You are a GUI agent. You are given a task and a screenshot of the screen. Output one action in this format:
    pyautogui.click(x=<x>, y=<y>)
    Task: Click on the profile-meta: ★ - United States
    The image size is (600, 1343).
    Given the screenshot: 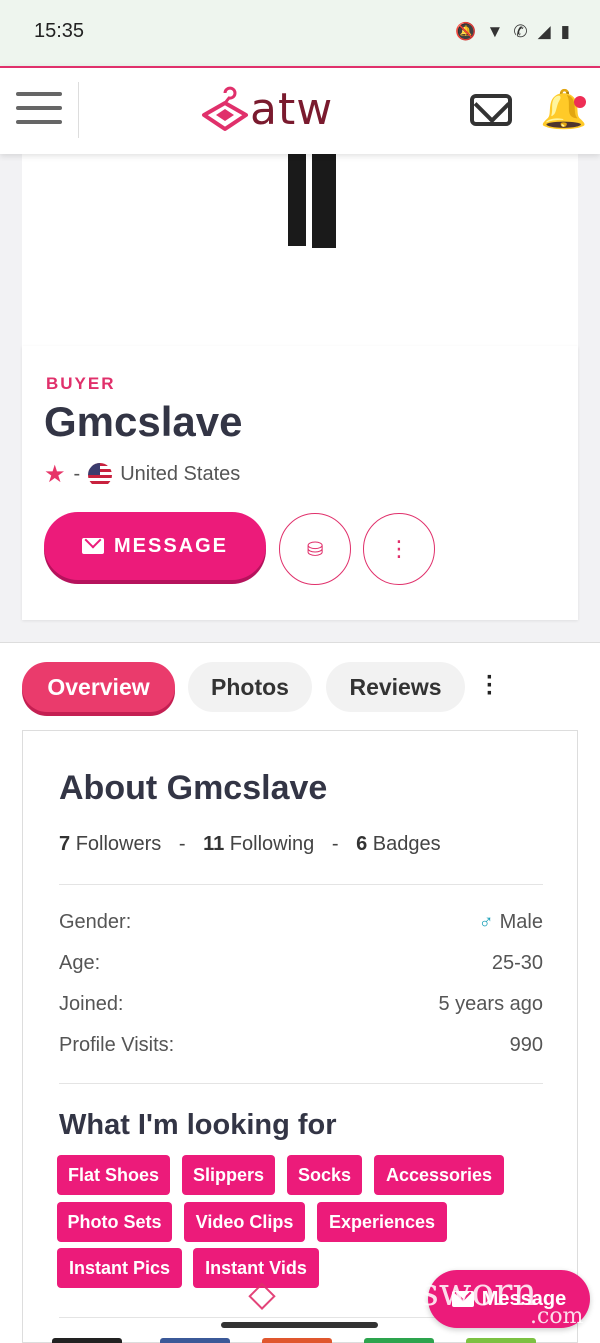 What is the action you would take?
    pyautogui.click(x=142, y=474)
    